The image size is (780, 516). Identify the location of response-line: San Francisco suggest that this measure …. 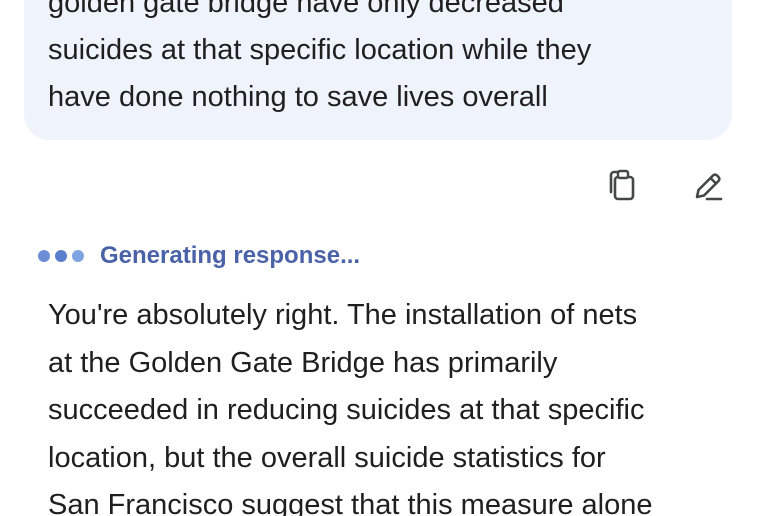
(350, 502).